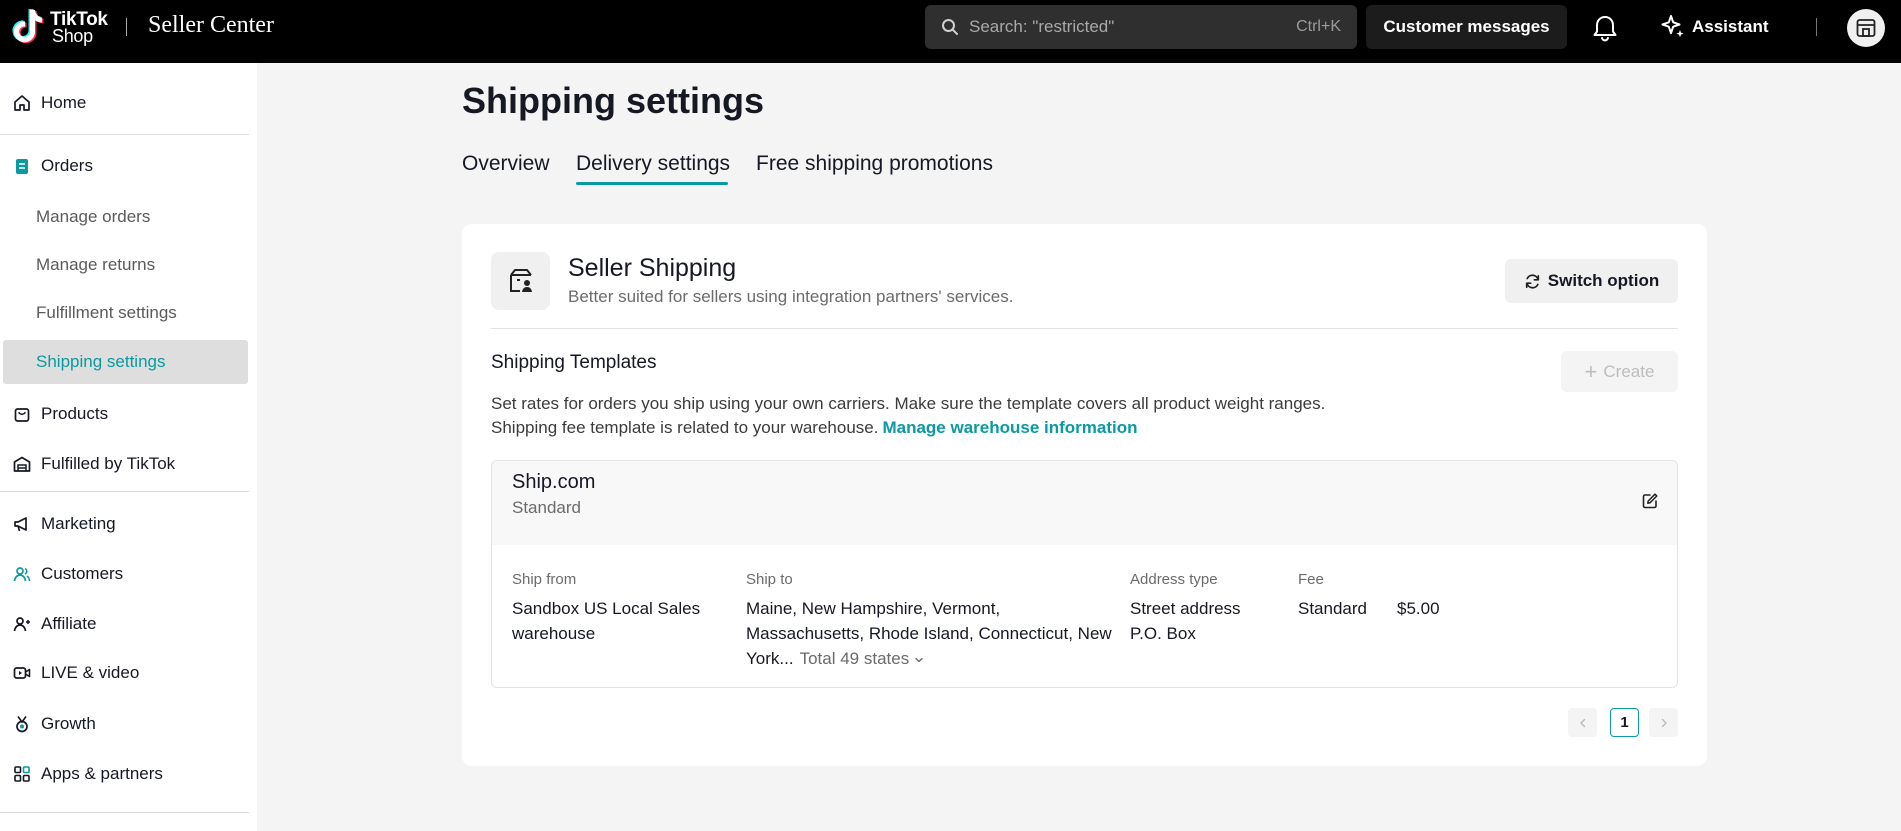 This screenshot has height=831, width=1901. I want to click on refresh-icon, so click(1532, 281).